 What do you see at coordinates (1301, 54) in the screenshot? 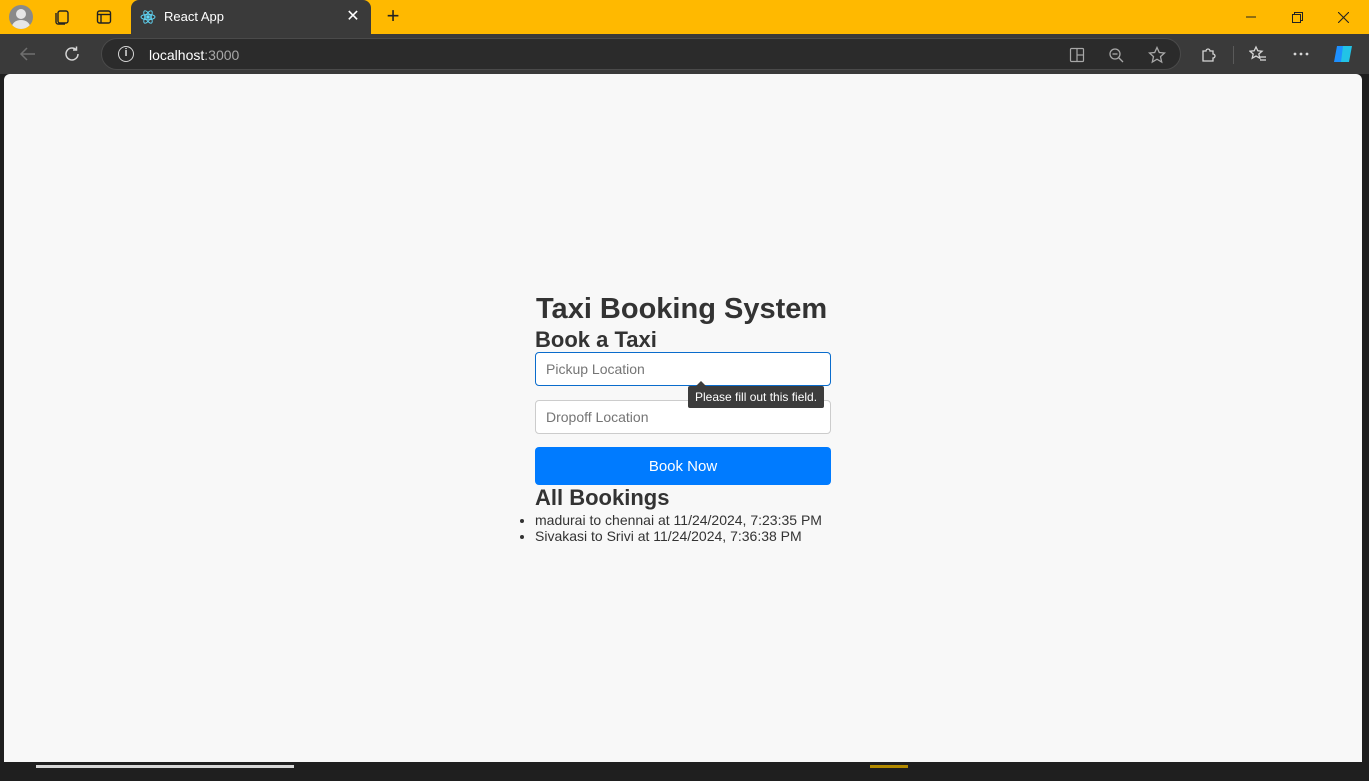
I see `more-menu-icon` at bounding box center [1301, 54].